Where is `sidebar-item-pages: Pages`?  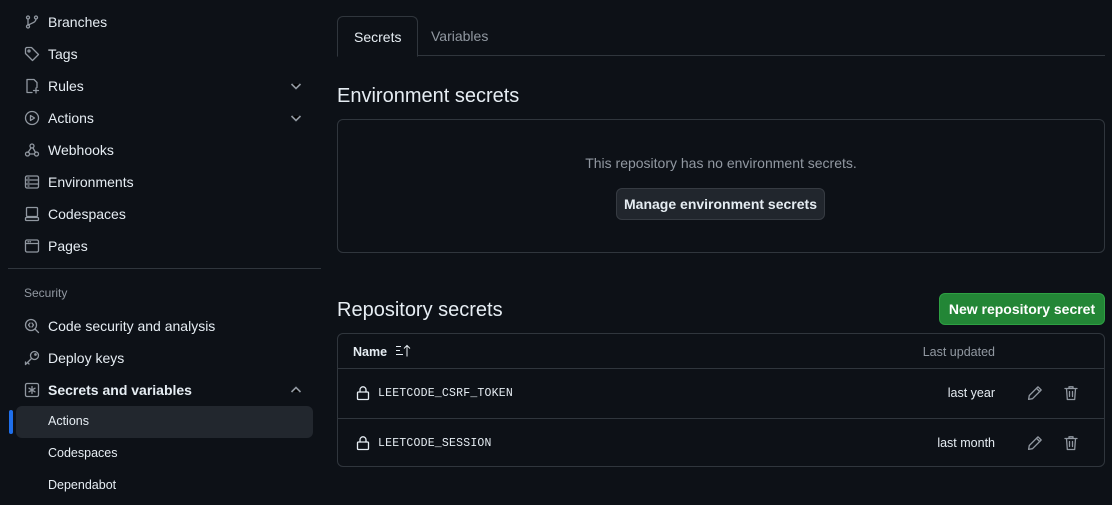 sidebar-item-pages: Pages is located at coordinates (164, 246).